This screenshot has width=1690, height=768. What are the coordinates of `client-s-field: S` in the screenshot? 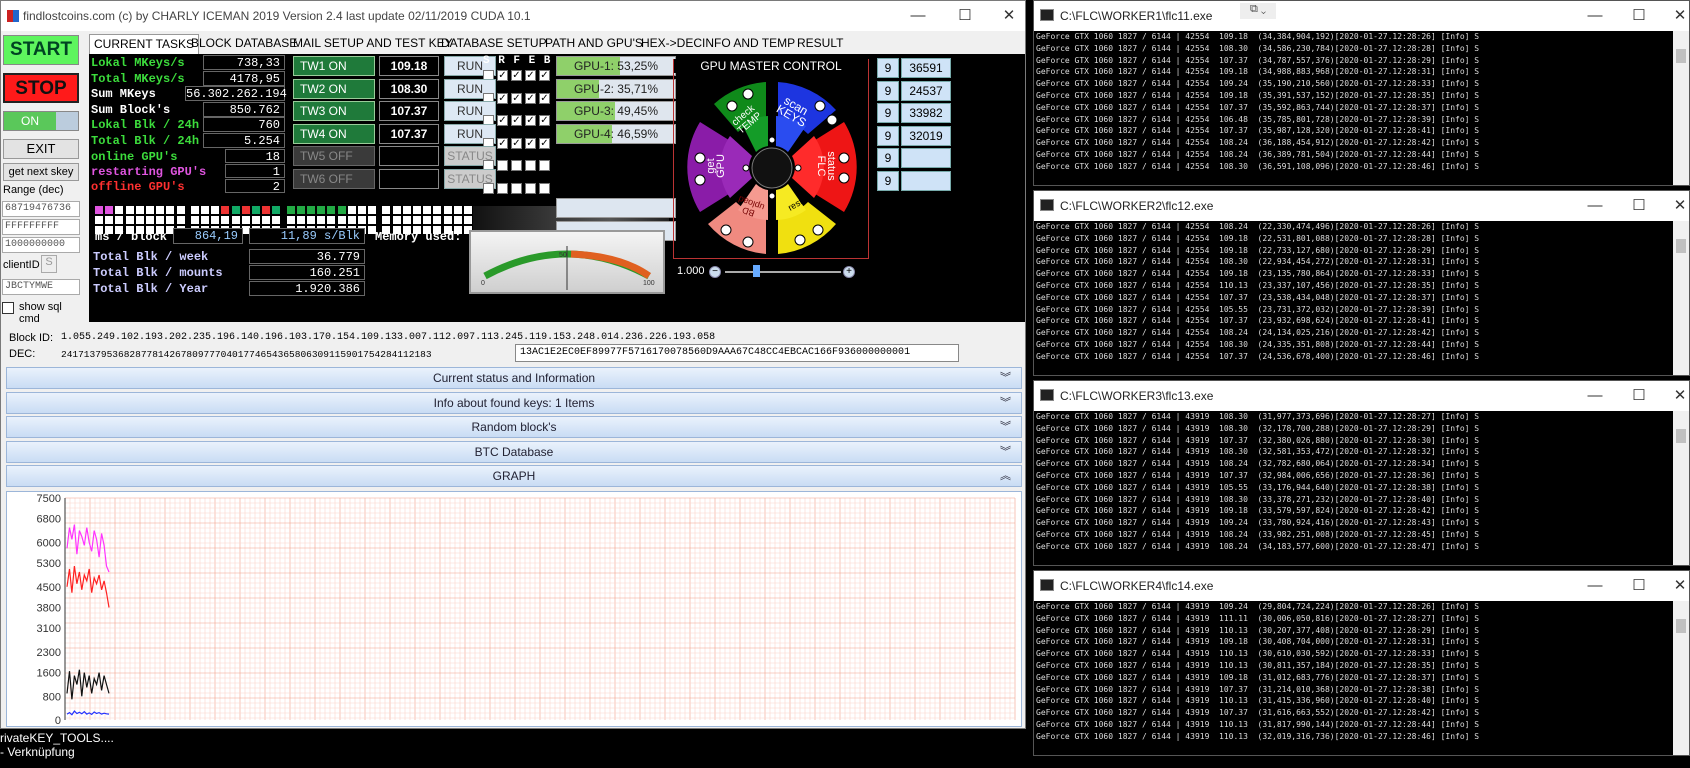 It's located at (49, 264).